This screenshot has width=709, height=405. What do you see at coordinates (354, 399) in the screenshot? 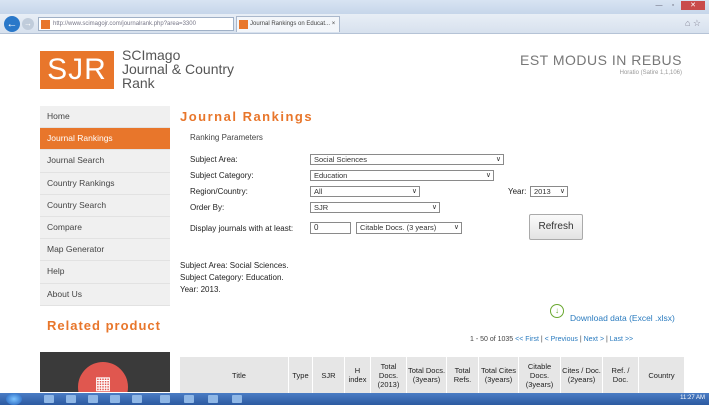
I see `windows-taskbar: 11:27 AM` at bounding box center [354, 399].